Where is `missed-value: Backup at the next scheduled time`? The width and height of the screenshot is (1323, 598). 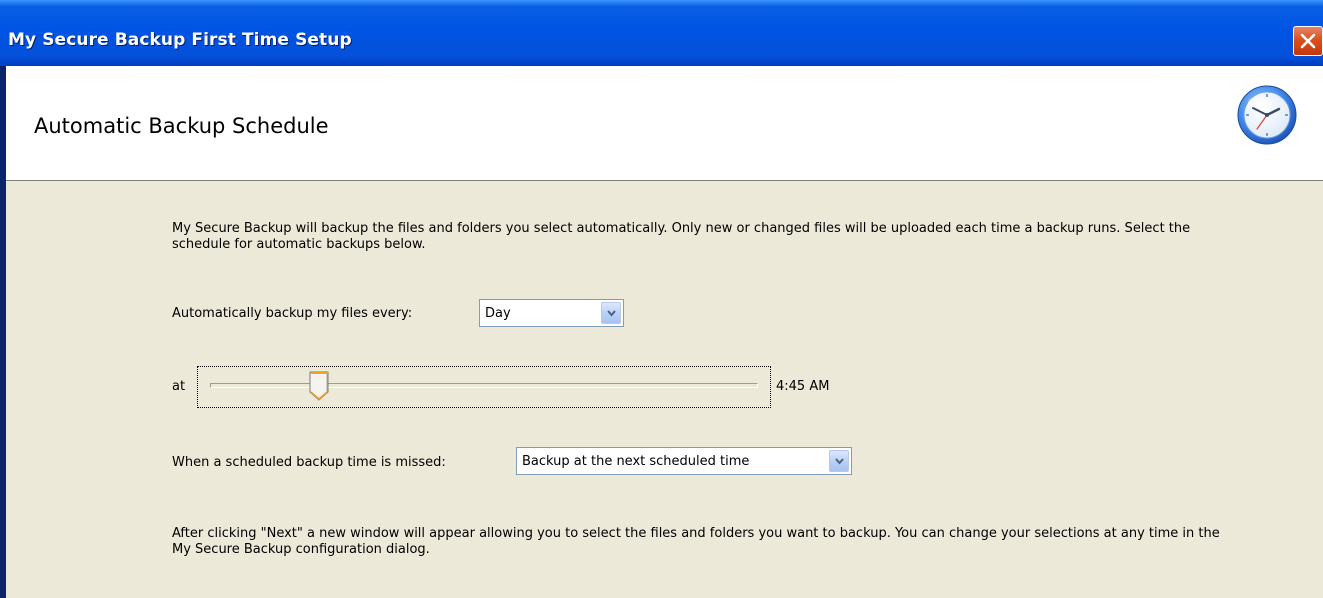 missed-value: Backup at the next scheduled time is located at coordinates (636, 461).